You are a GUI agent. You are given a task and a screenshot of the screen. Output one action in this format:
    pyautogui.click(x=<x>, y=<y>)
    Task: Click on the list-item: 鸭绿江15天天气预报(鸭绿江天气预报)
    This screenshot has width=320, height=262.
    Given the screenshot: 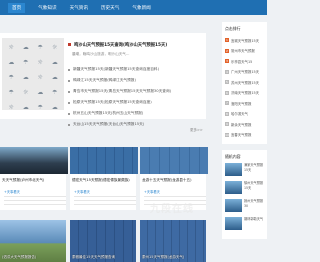 What is the action you would take?
    pyautogui.click(x=135, y=80)
    